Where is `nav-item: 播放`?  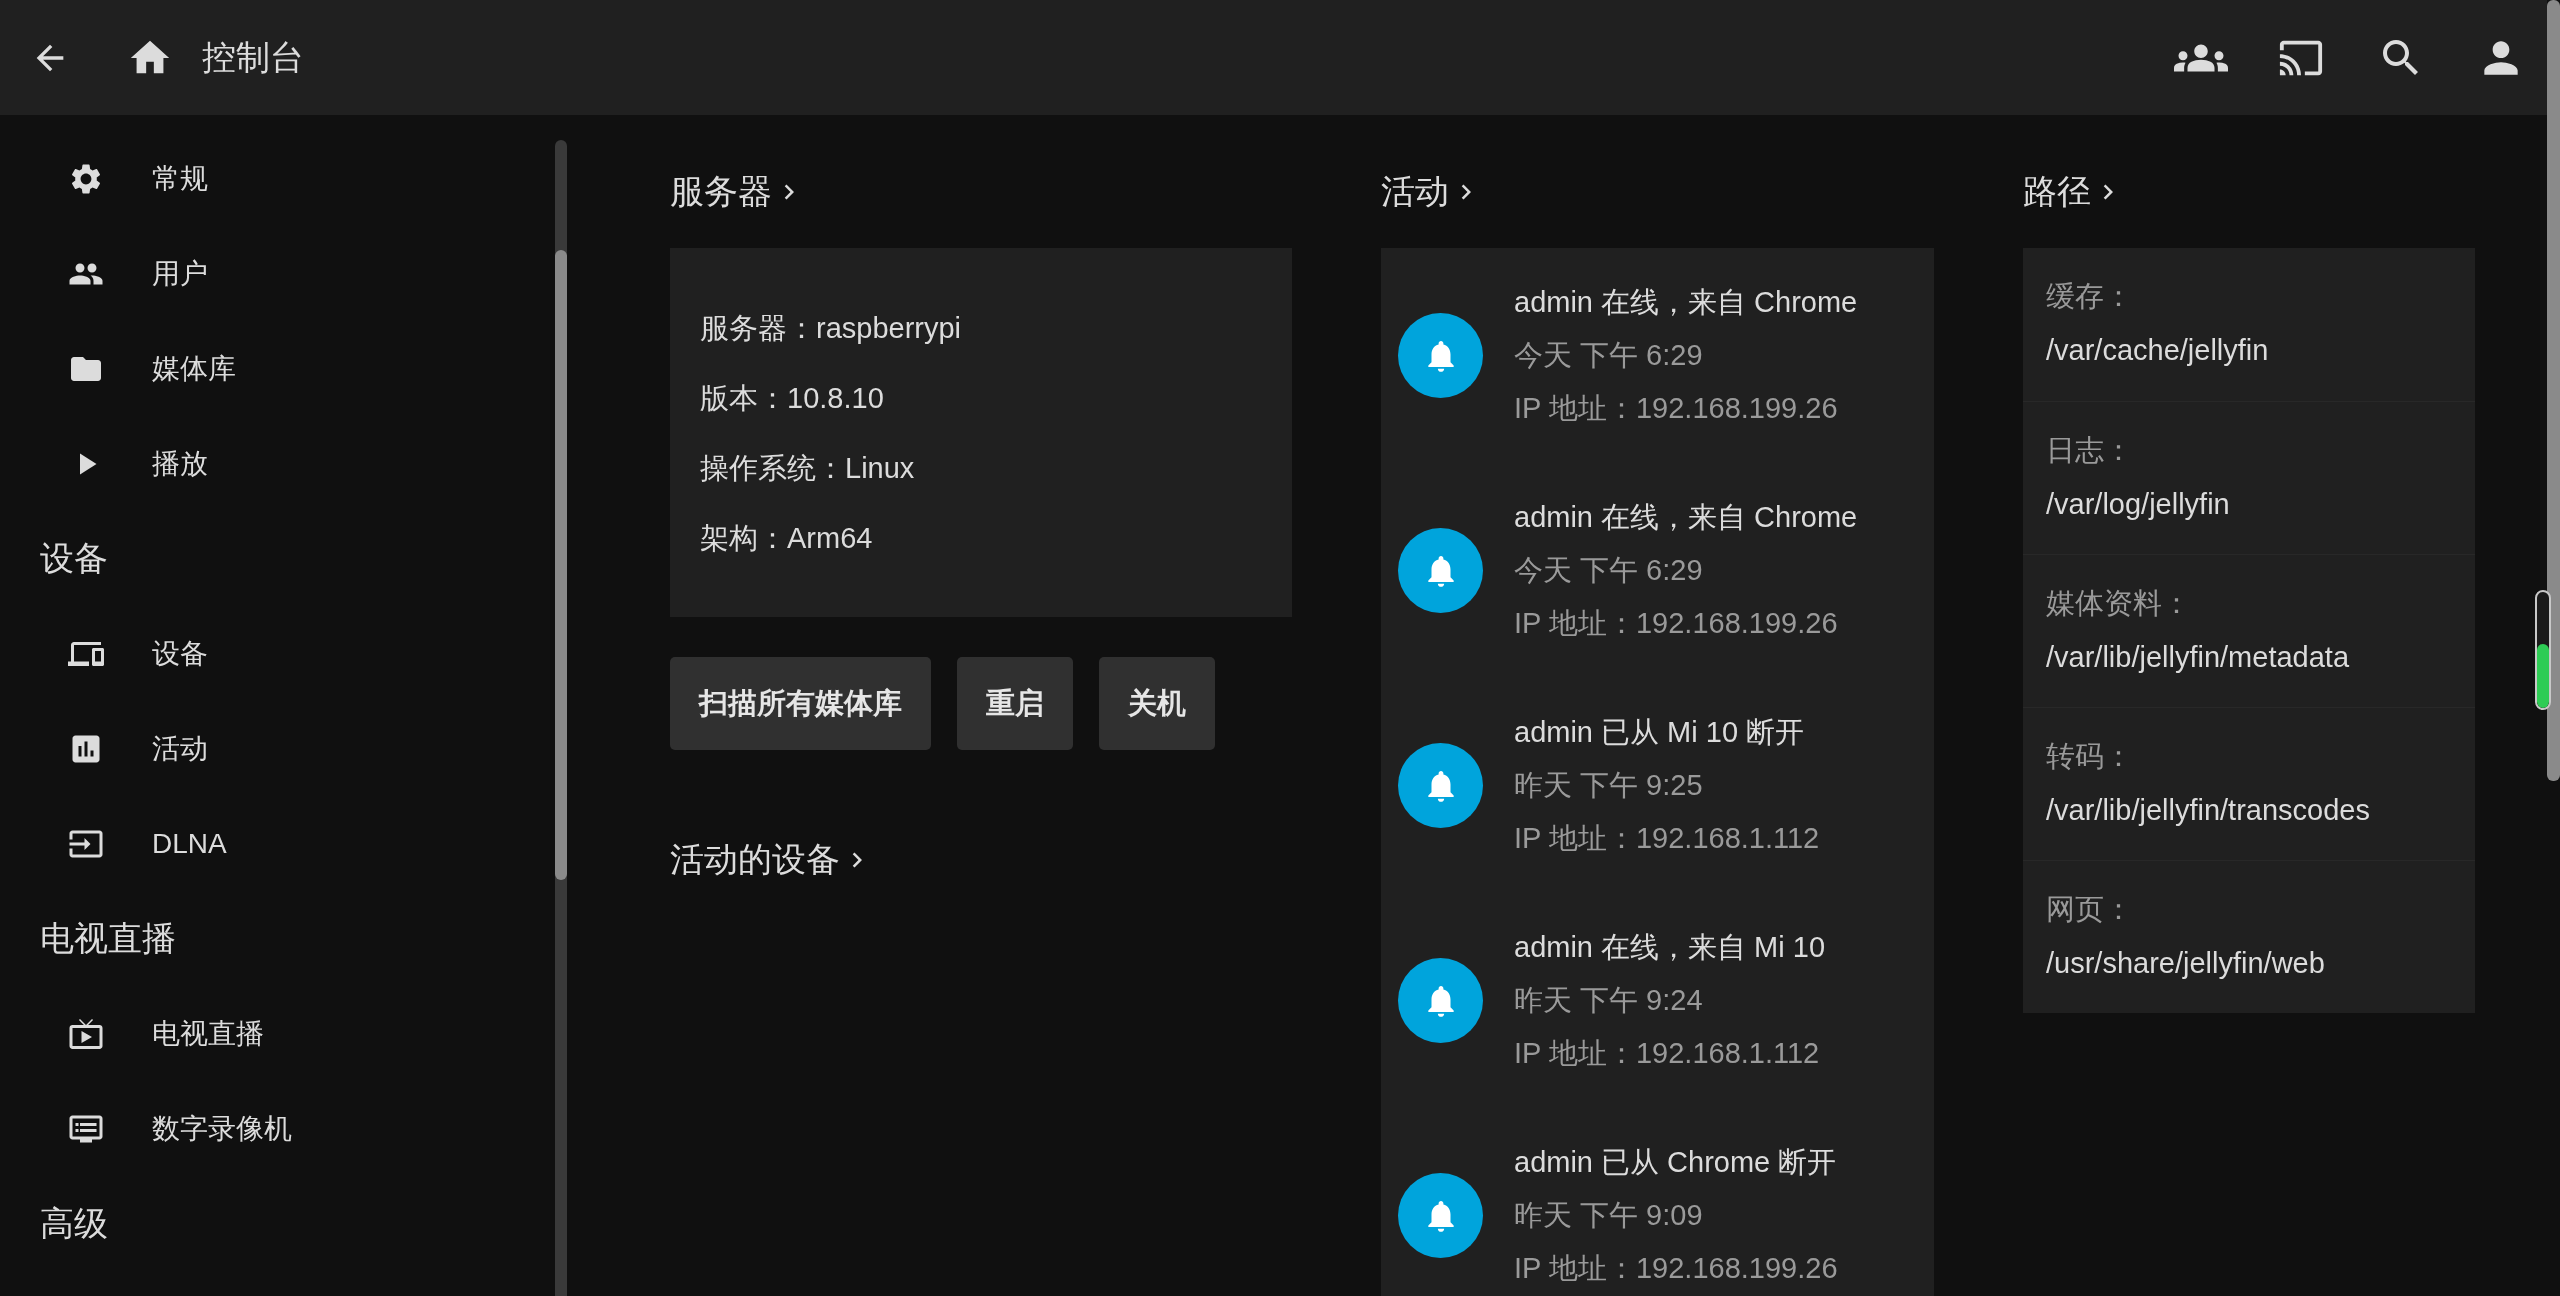 nav-item: 播放 is located at coordinates (277, 463).